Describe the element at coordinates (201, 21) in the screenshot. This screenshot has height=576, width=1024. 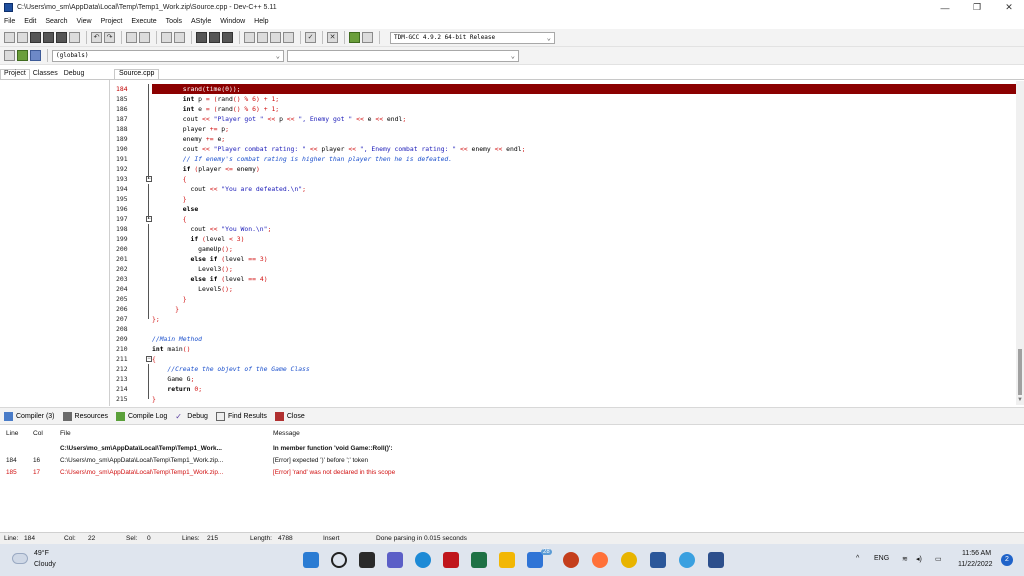
I see `menu-astyle: AStyle` at that location.